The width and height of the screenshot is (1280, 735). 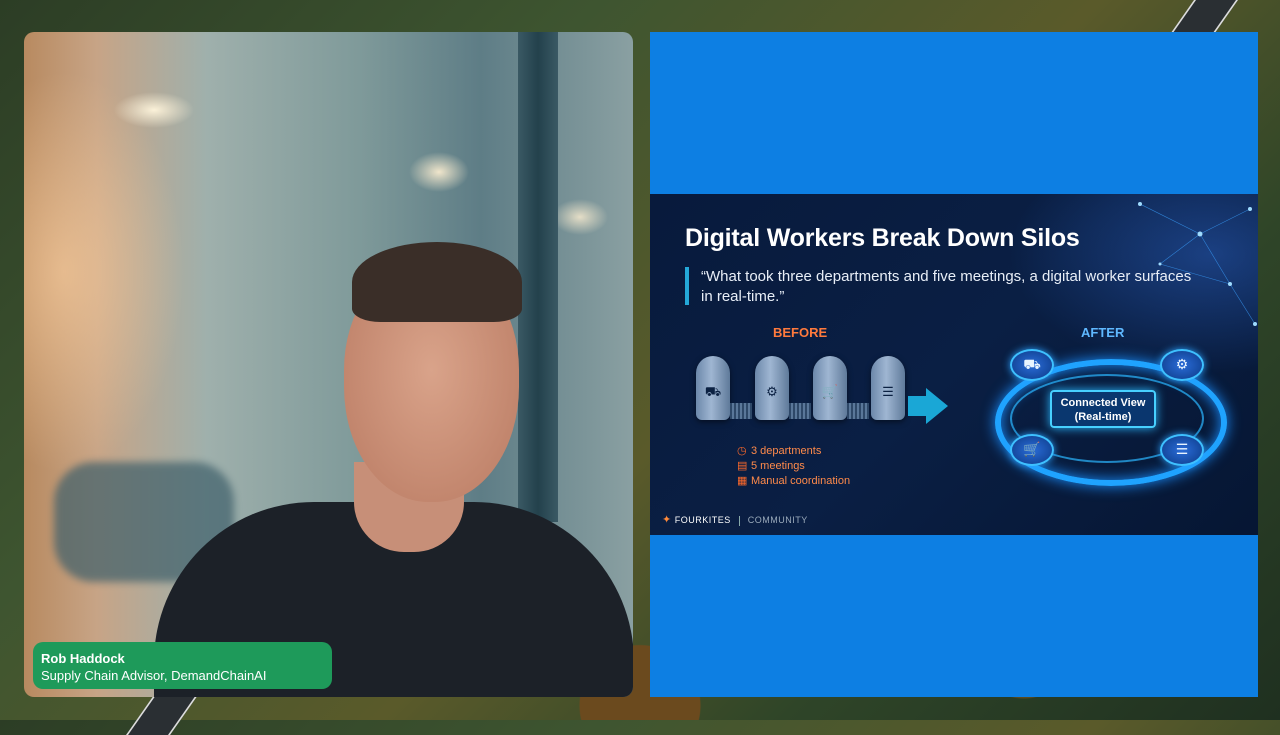 What do you see at coordinates (83, 658) in the screenshot?
I see `speaker-name: Rob Haddock` at bounding box center [83, 658].